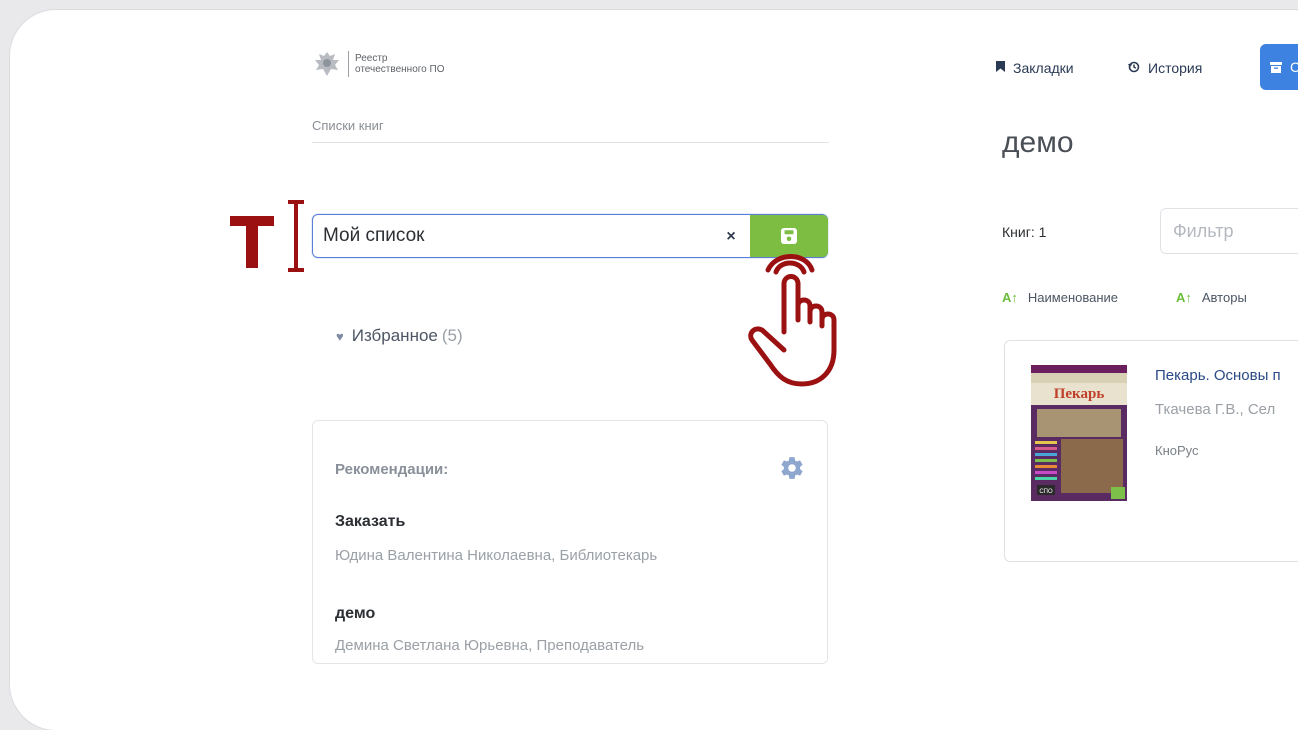 This screenshot has width=1298, height=730. What do you see at coordinates (452, 335) in the screenshot?
I see `favorites-count: (5)` at bounding box center [452, 335].